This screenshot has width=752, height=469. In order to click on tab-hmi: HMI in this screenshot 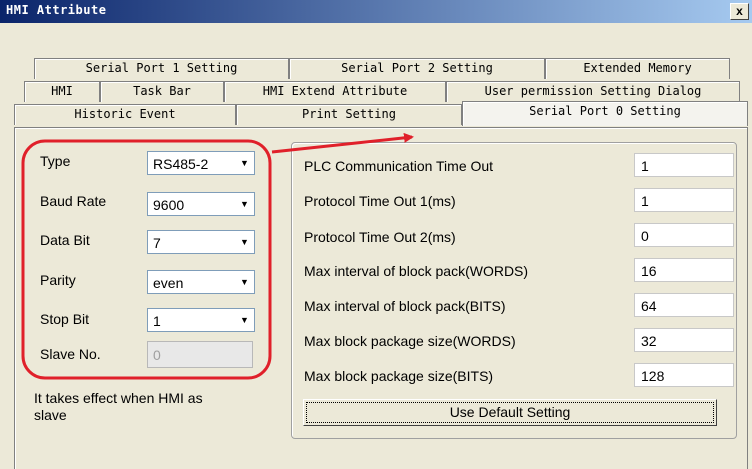, I will do `click(62, 91)`.